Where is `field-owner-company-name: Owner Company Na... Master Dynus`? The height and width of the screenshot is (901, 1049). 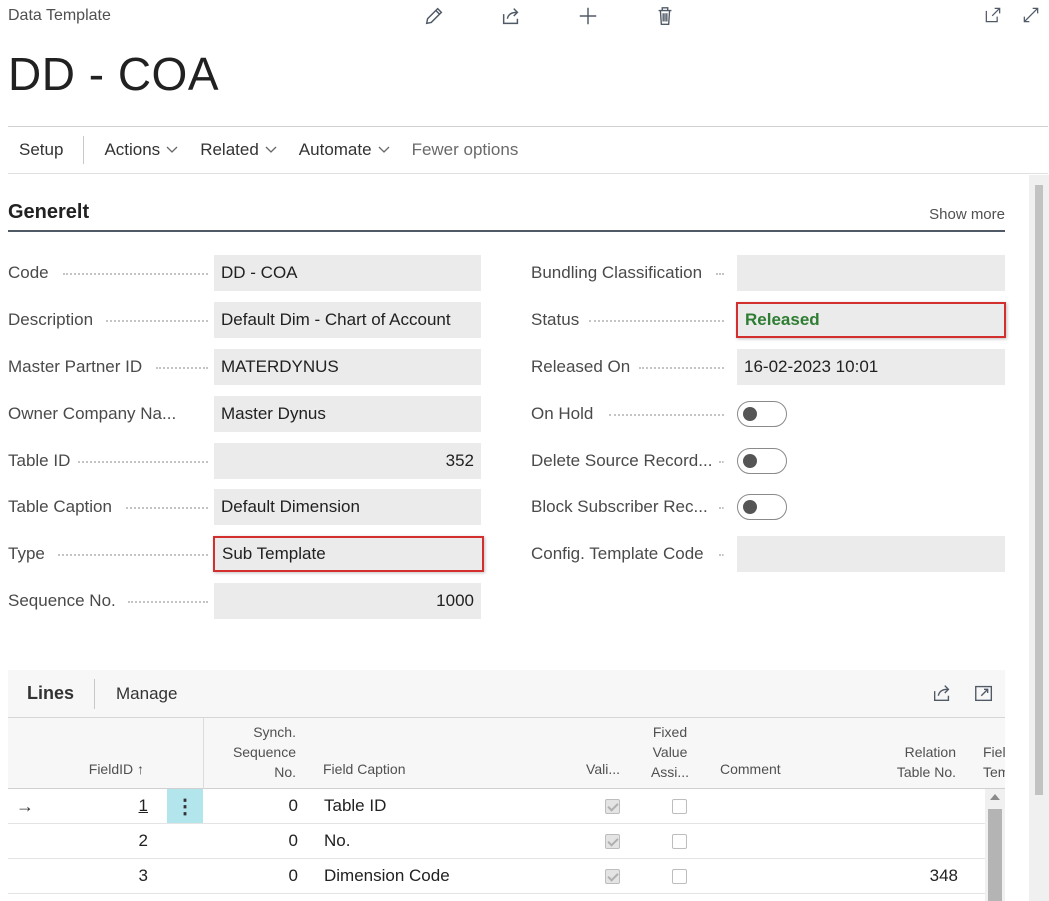 field-owner-company-name: Owner Company Na... Master Dynus is located at coordinates (244, 414).